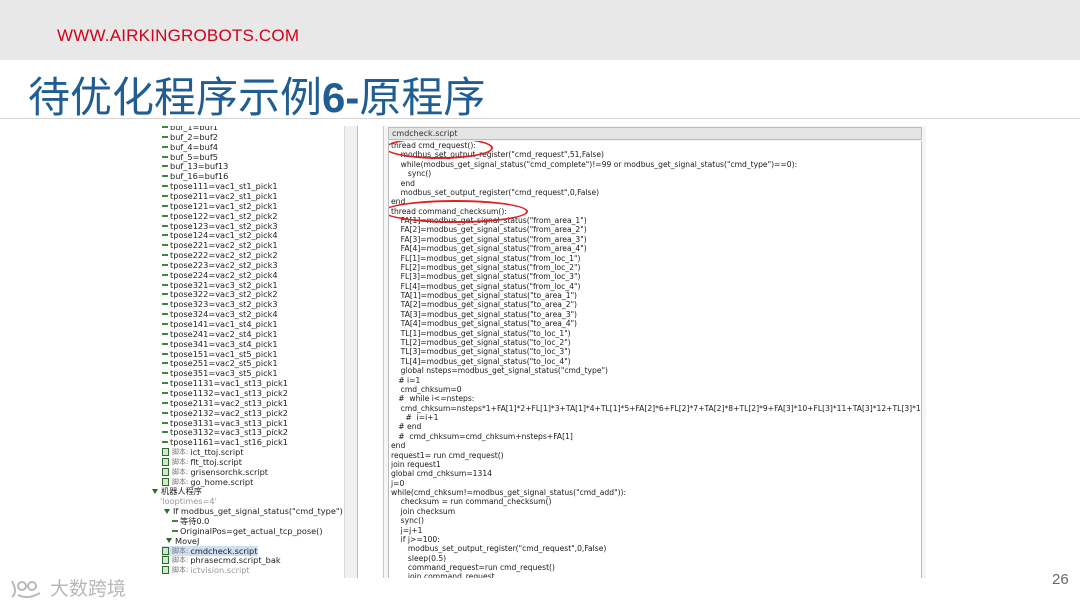 Image resolution: width=1080 pixels, height=608 pixels. I want to click on code-line: sleep(0.5), so click(419, 558).